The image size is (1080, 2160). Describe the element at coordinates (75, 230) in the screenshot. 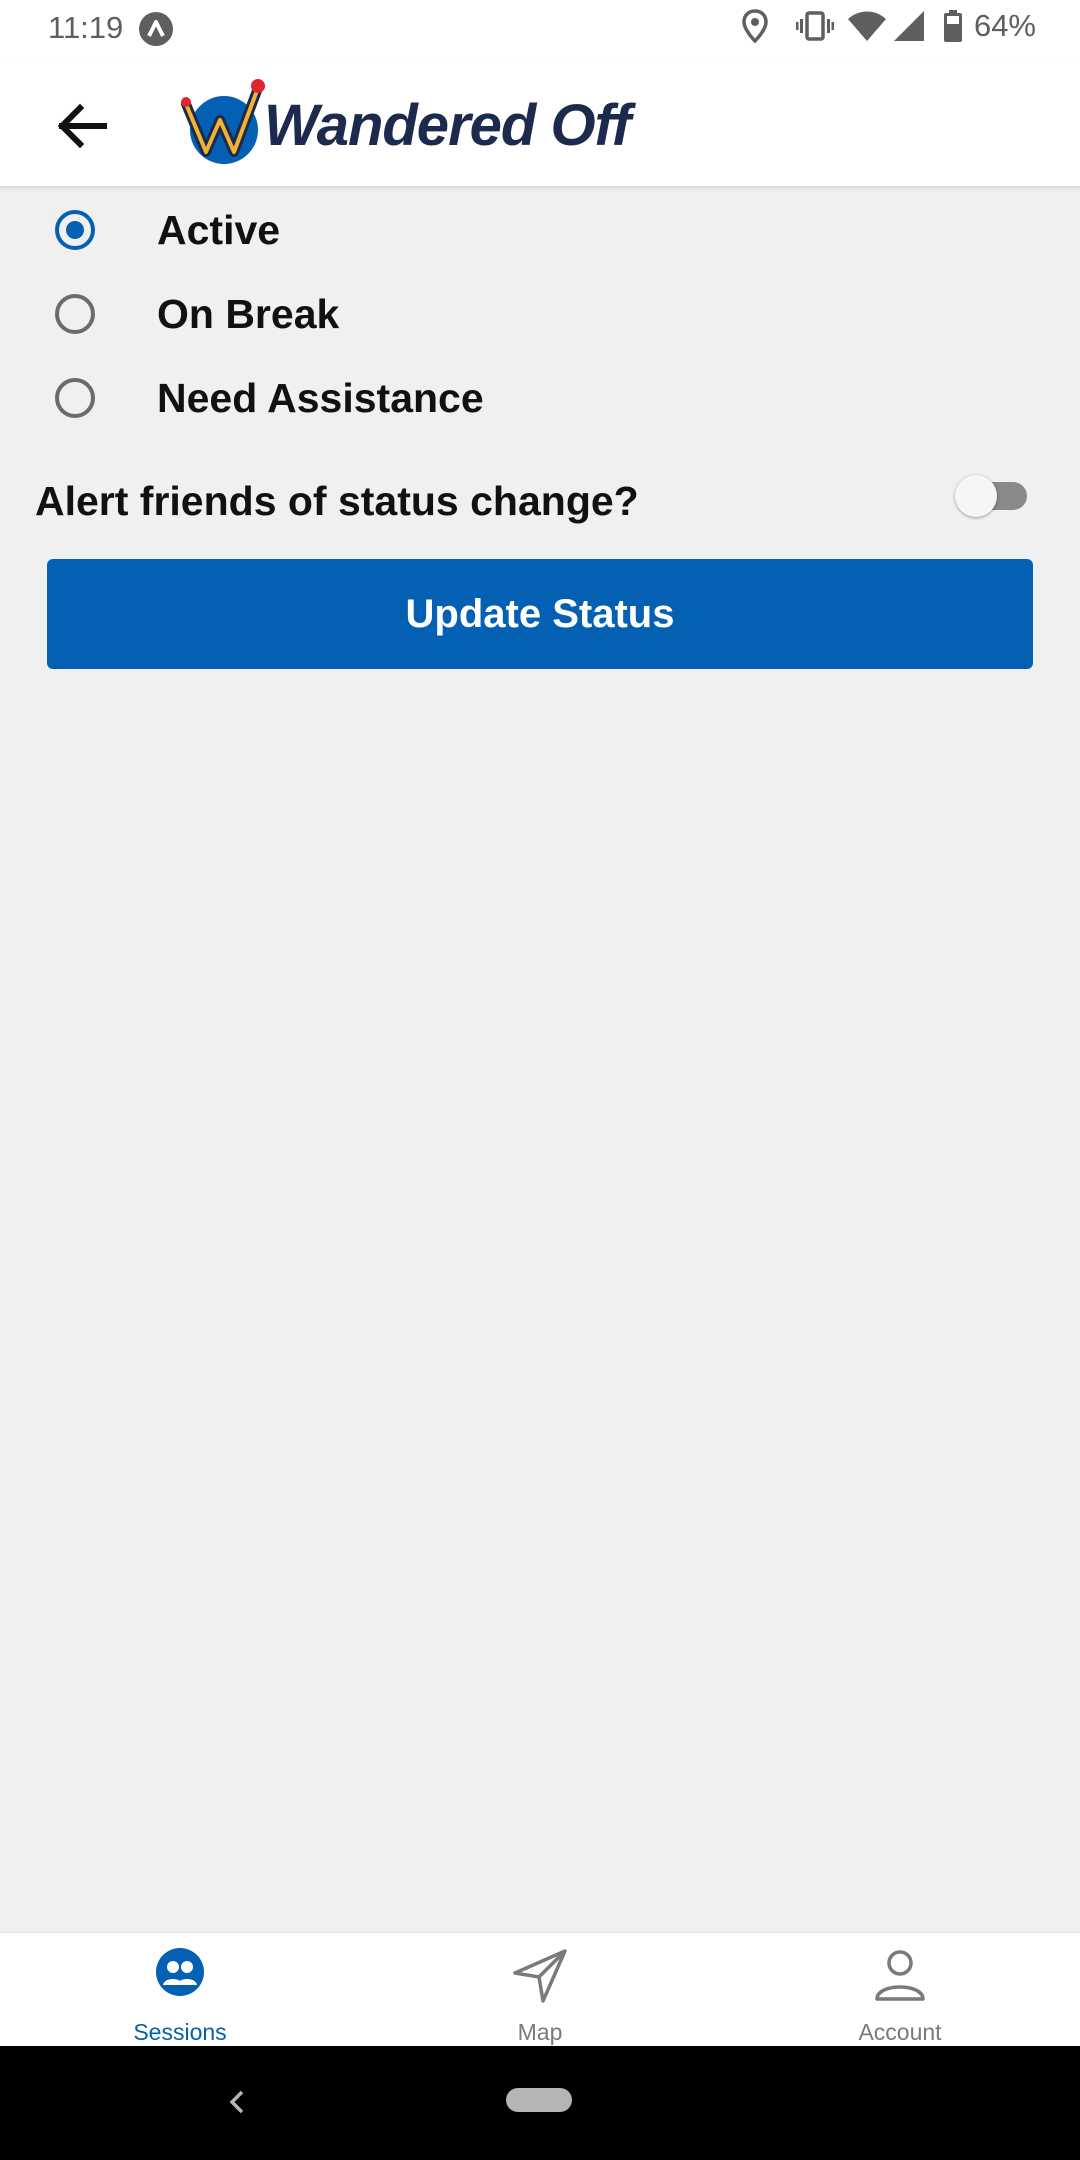

I see `radio-button-checked` at that location.